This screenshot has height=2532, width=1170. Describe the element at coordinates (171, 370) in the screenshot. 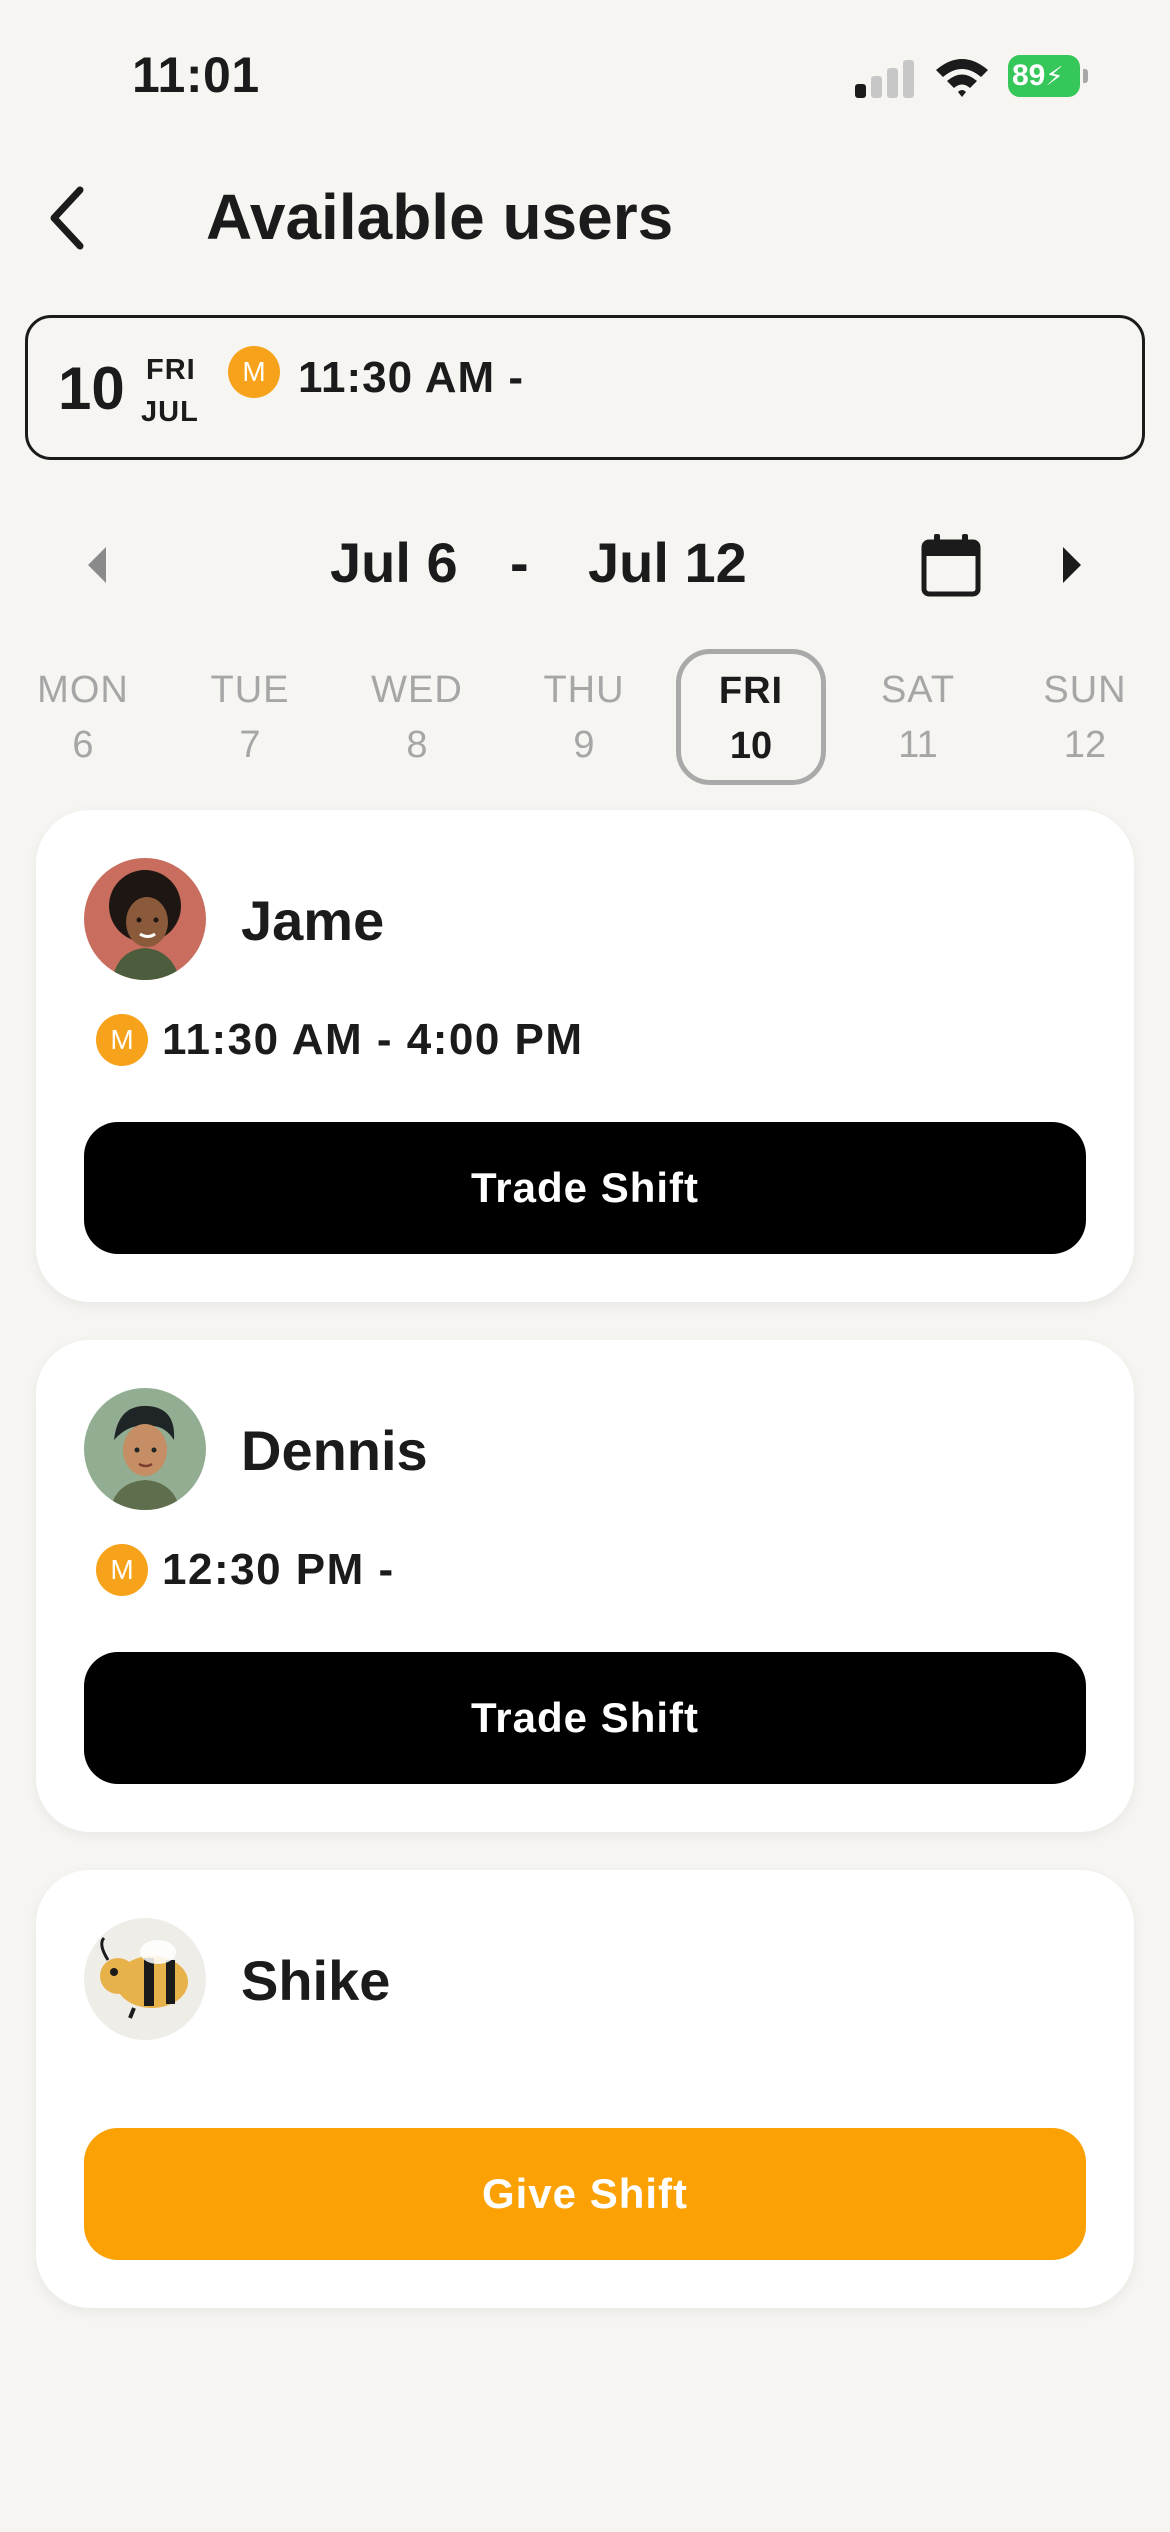

I see `shift-weekday: FRI` at that location.